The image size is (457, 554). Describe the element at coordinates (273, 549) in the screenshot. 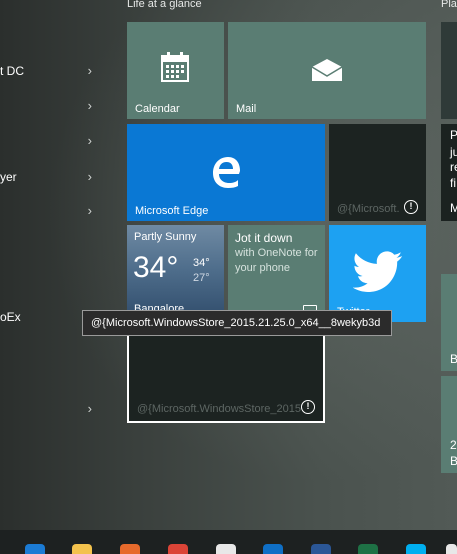

I see `outlook-taskbar-icon` at that location.